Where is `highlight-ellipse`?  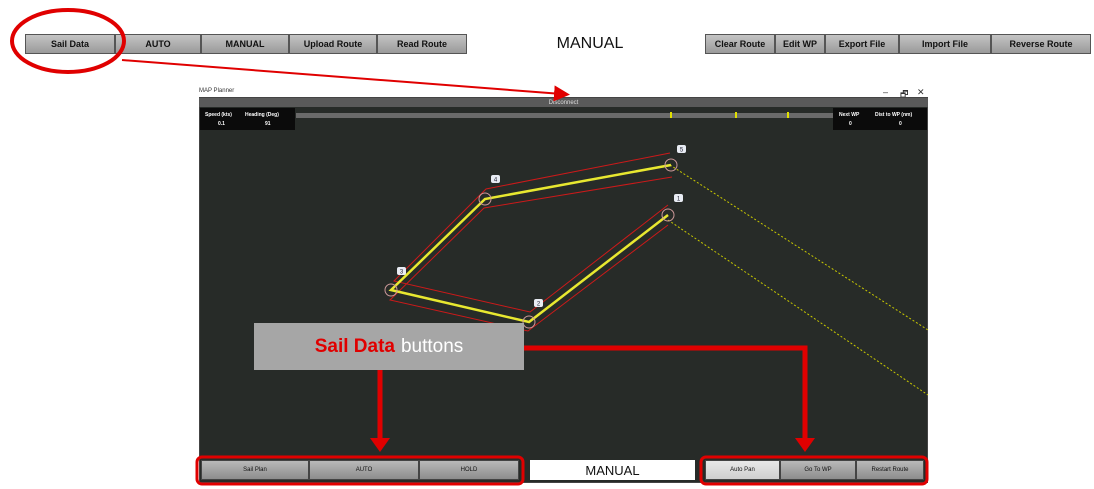 highlight-ellipse is located at coordinates (68, 41).